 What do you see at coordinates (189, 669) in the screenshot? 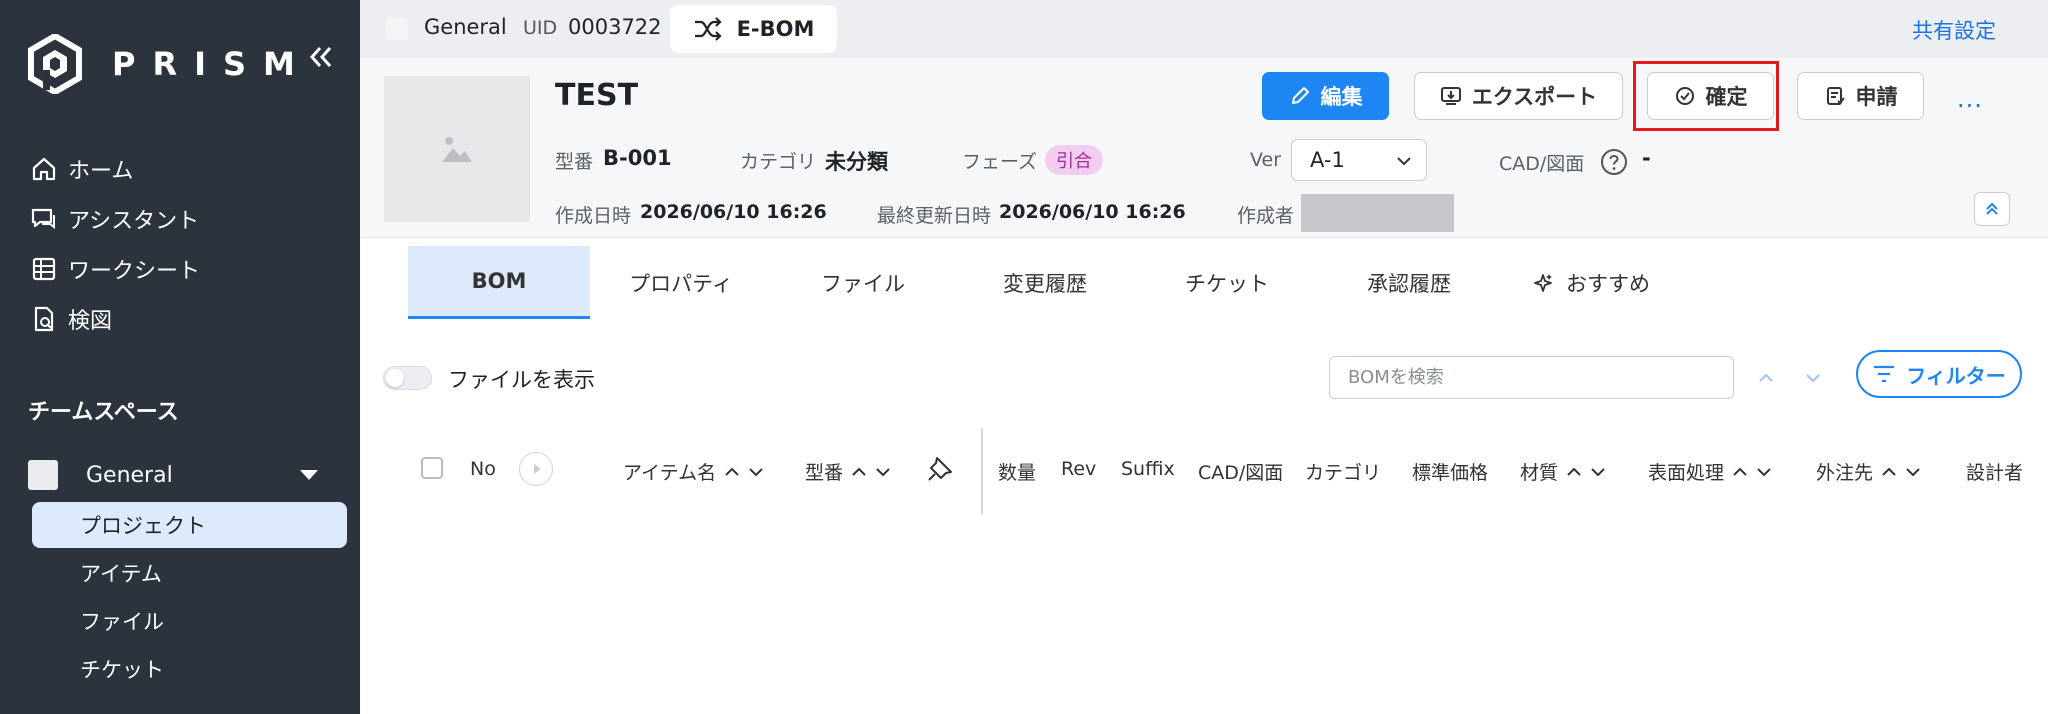
I see `sidebar-item-tickets: チケット` at bounding box center [189, 669].